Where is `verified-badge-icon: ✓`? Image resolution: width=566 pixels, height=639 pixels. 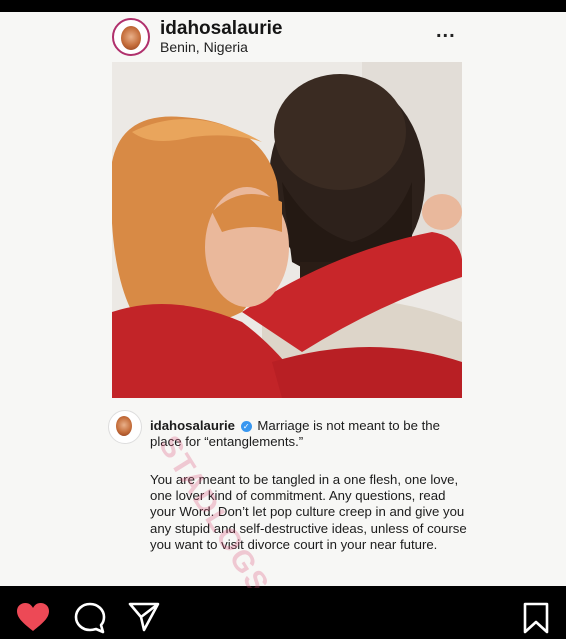 verified-badge-icon: ✓ is located at coordinates (246, 426).